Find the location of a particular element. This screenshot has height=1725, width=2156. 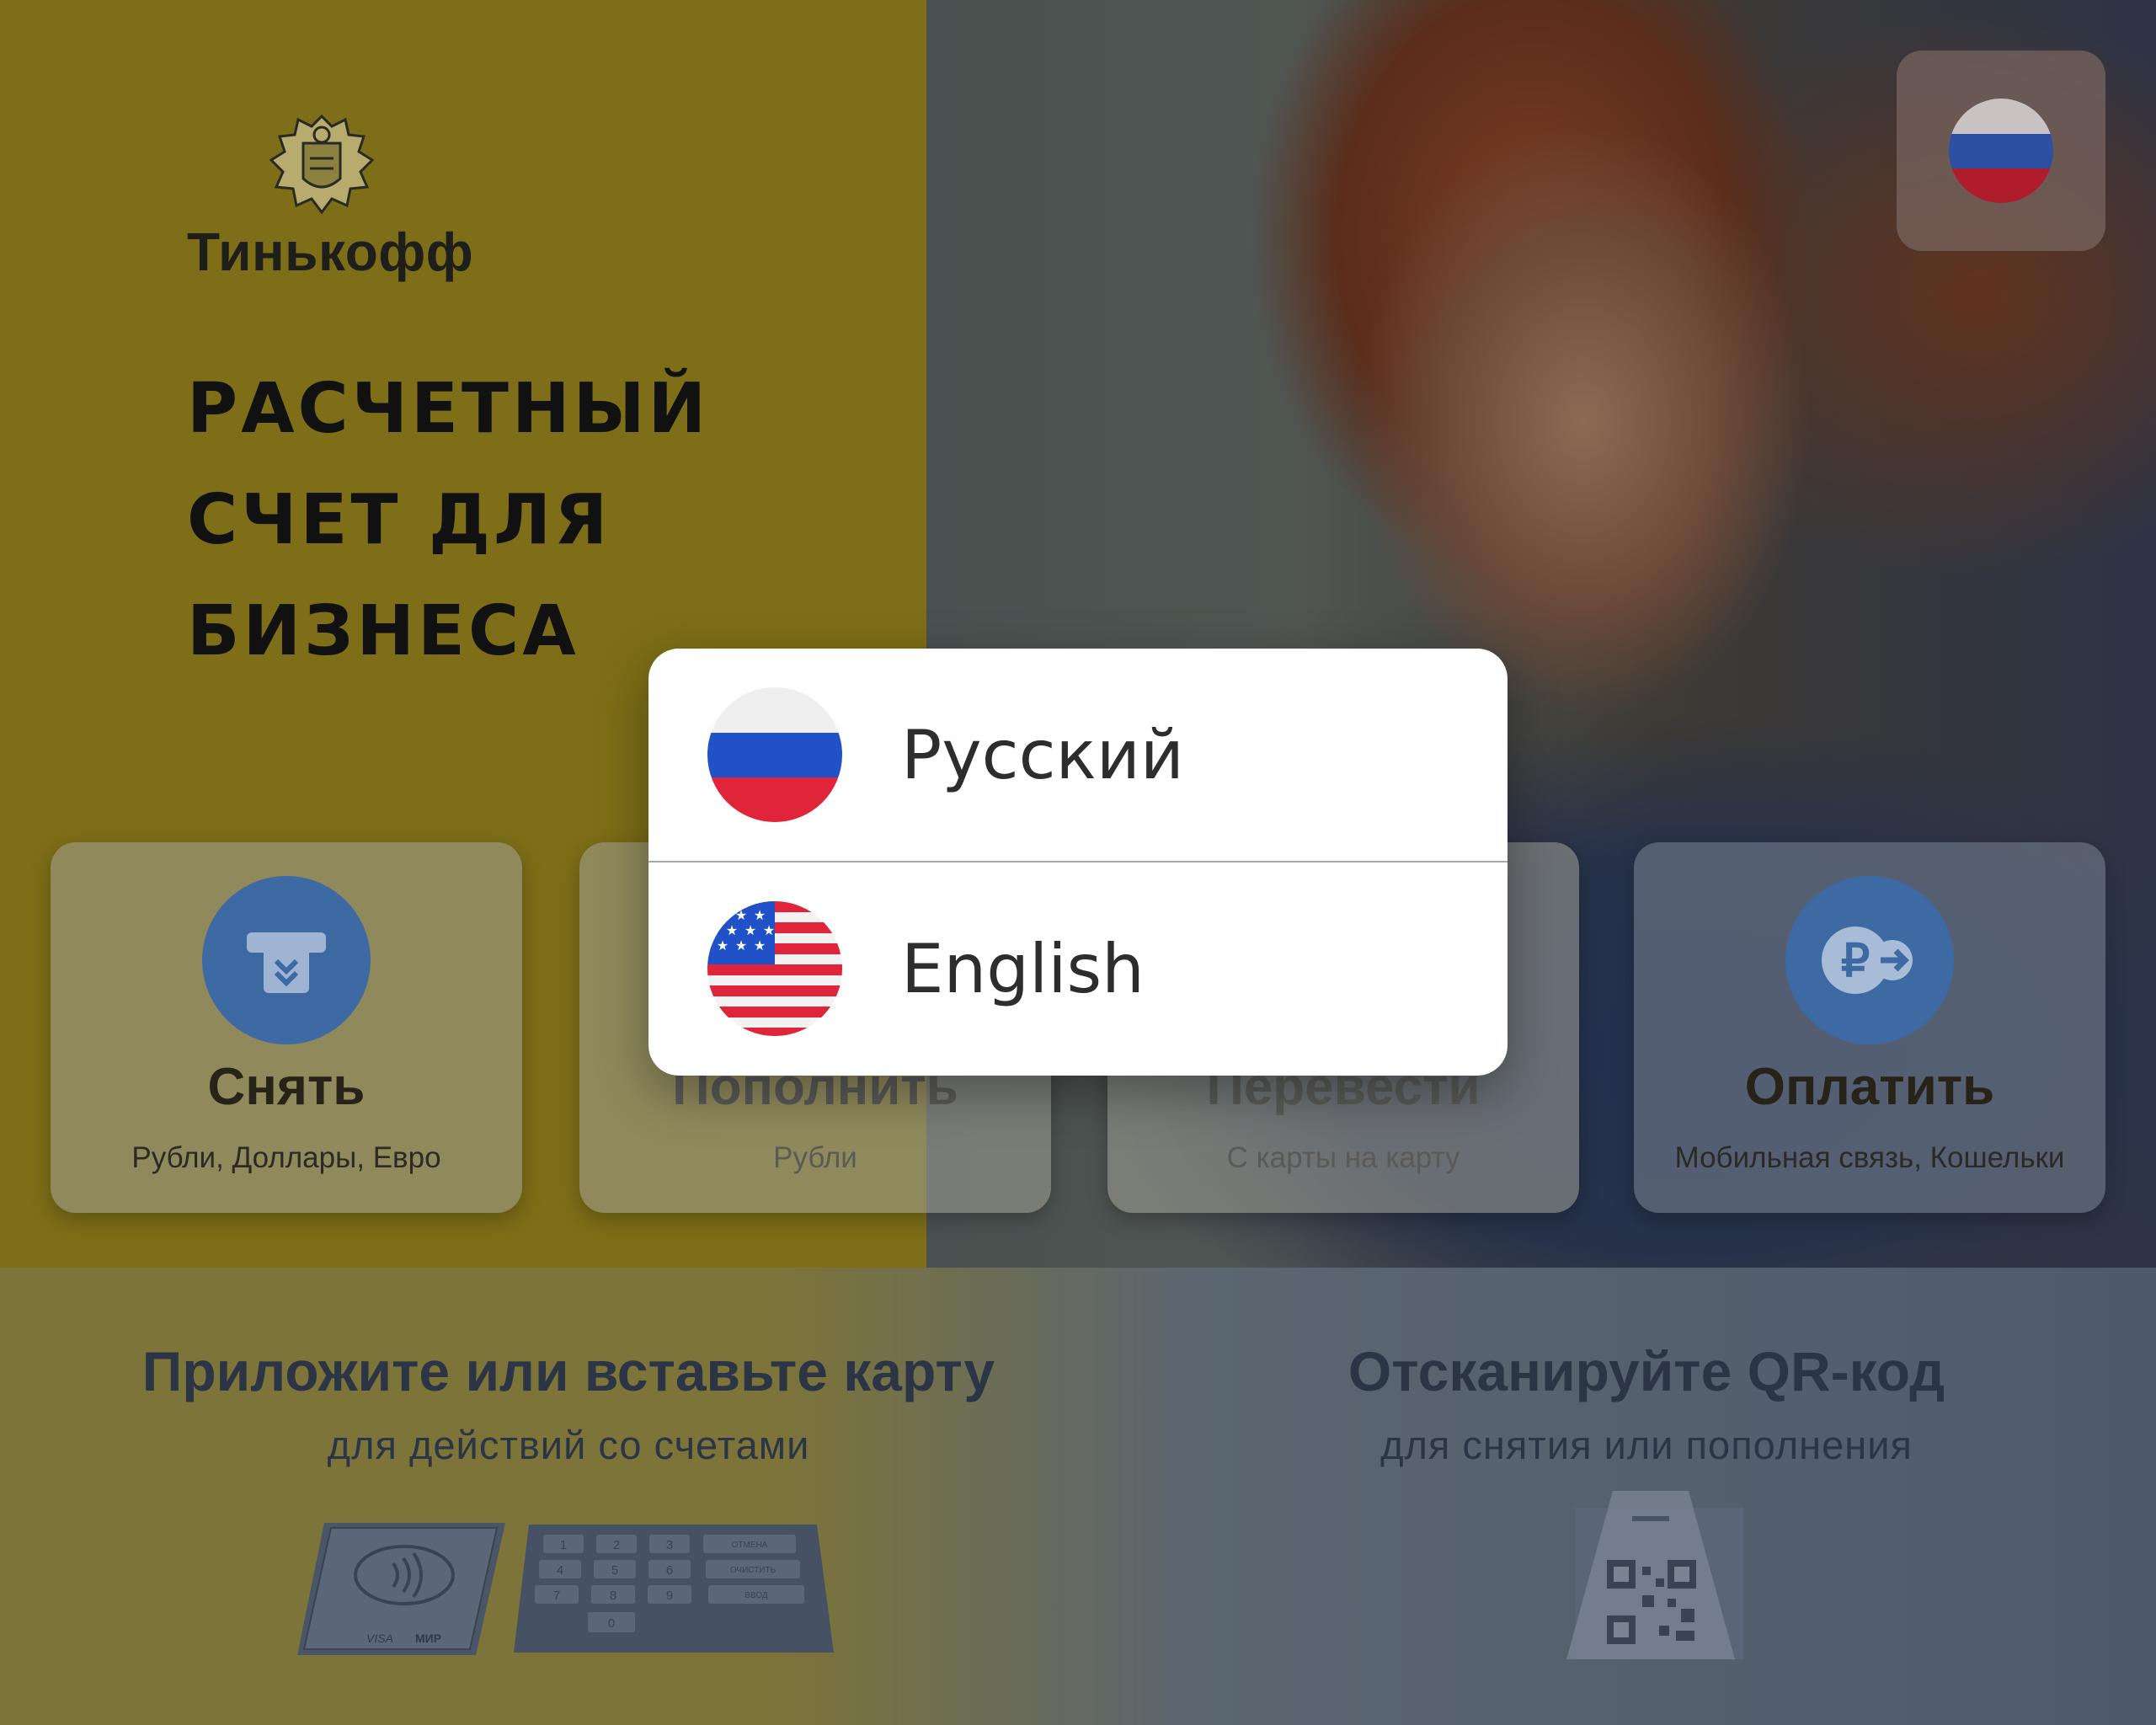

pinpad-key: 7 is located at coordinates (556, 1596).